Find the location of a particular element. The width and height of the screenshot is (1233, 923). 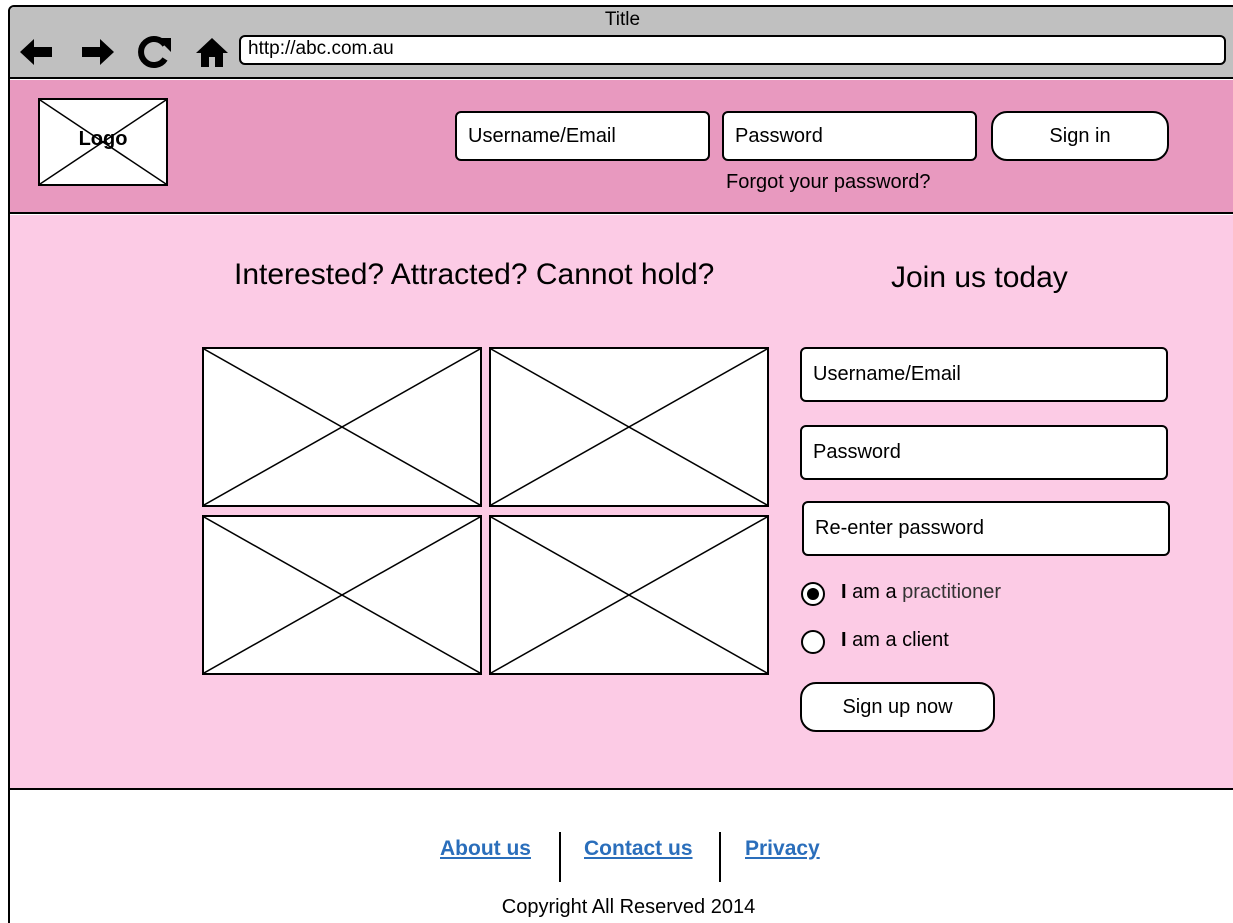

practitioner-radio is located at coordinates (813, 594).